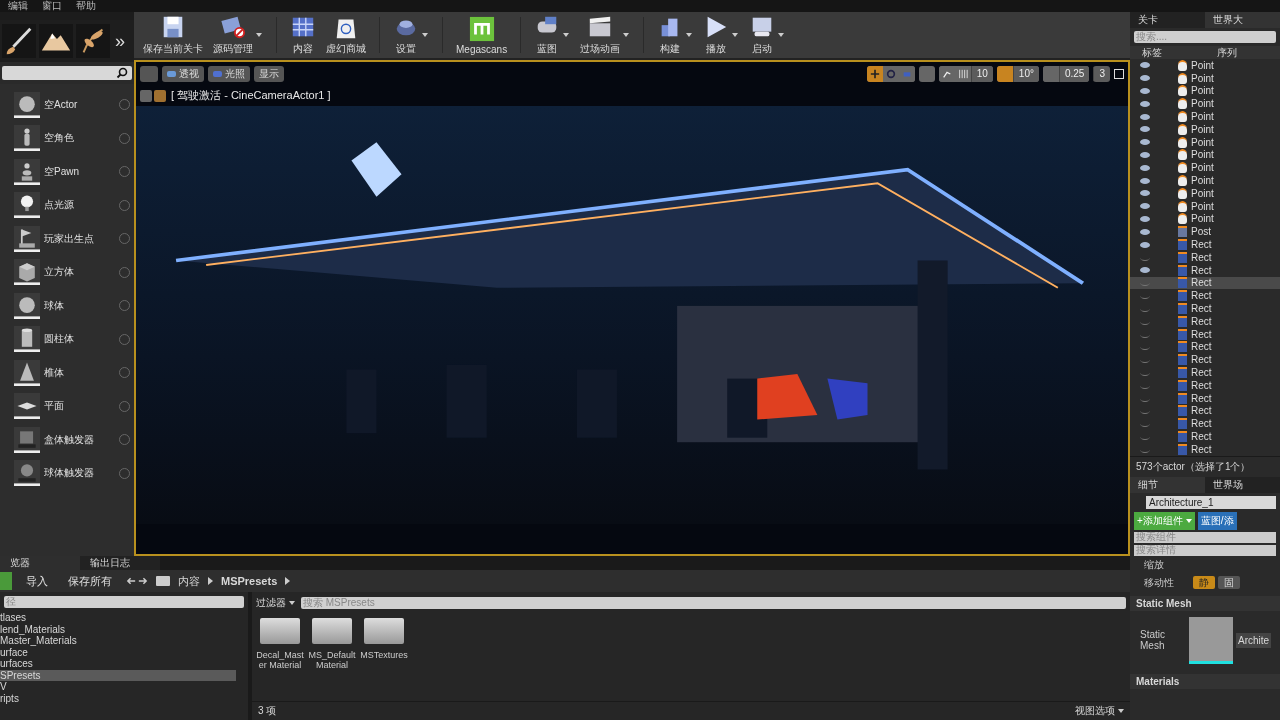 The image size is (1280, 720). I want to click on folder-tree-item: SPresets, so click(118, 675).